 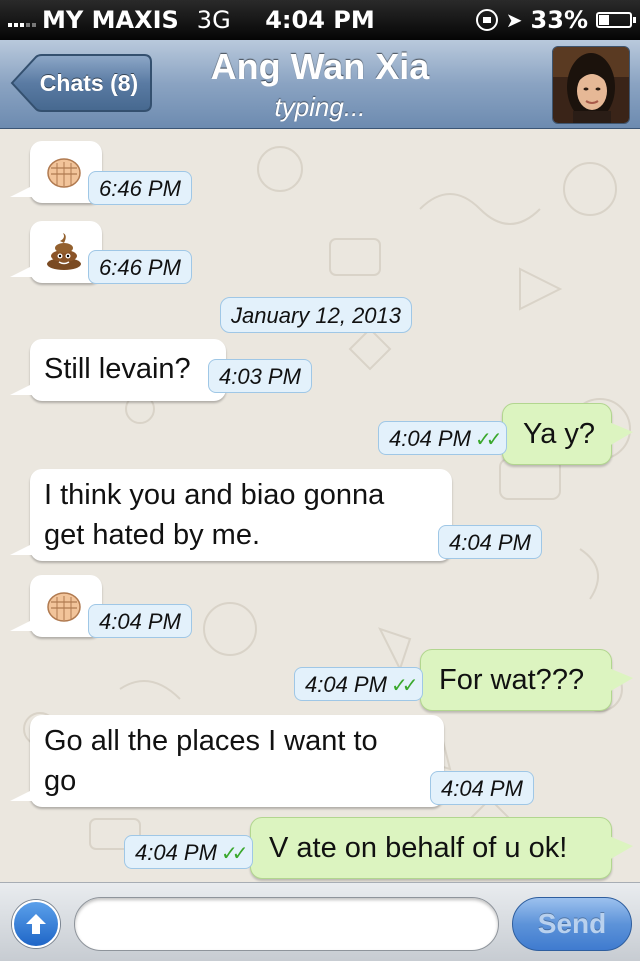 What do you see at coordinates (64, 251) in the screenshot?
I see `poop-emoji-icon` at bounding box center [64, 251].